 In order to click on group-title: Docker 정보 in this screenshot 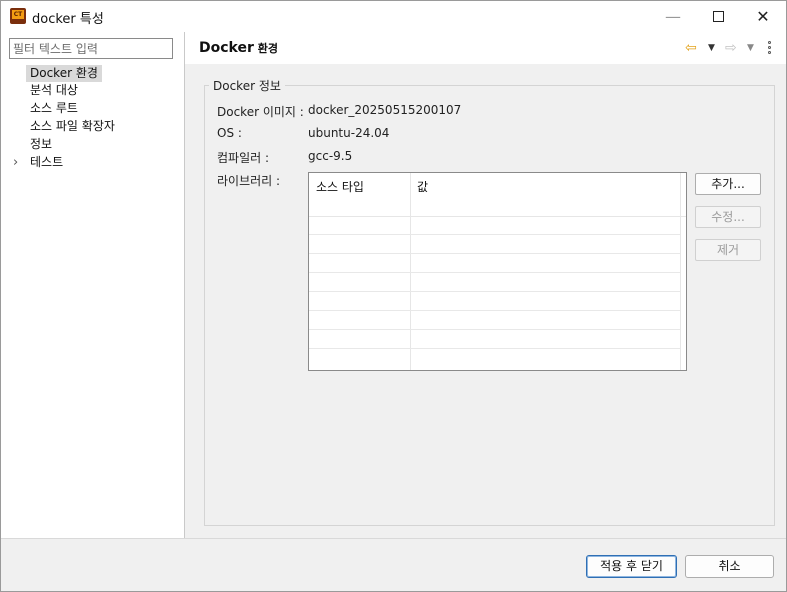, I will do `click(247, 85)`.